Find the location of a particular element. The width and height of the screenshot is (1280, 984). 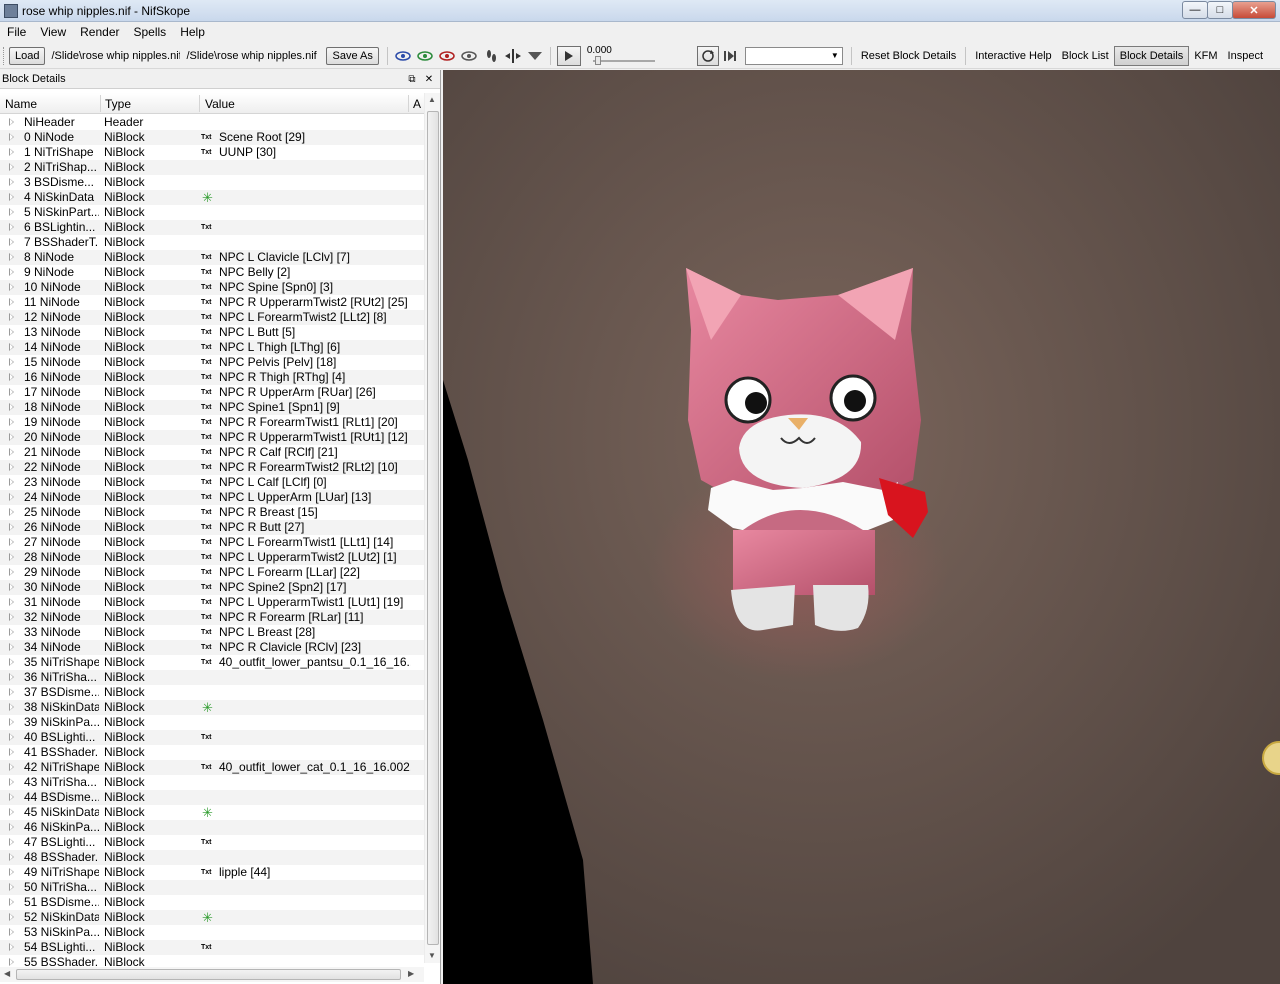

table-row: 25 NiNode NiBlock Txt NPC R Breast [15] is located at coordinates (212, 512).